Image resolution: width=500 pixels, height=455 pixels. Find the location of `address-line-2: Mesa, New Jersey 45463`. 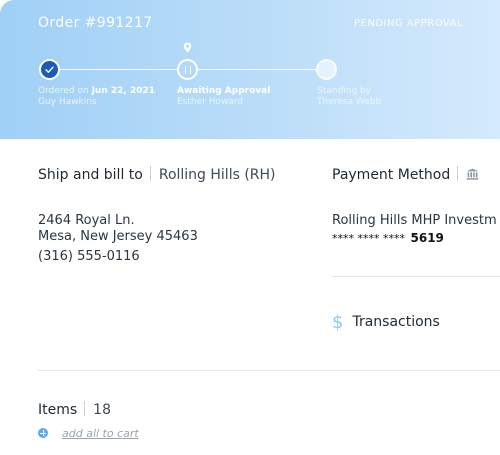

address-line-2: Mesa, New Jersey 45463 is located at coordinates (118, 236).